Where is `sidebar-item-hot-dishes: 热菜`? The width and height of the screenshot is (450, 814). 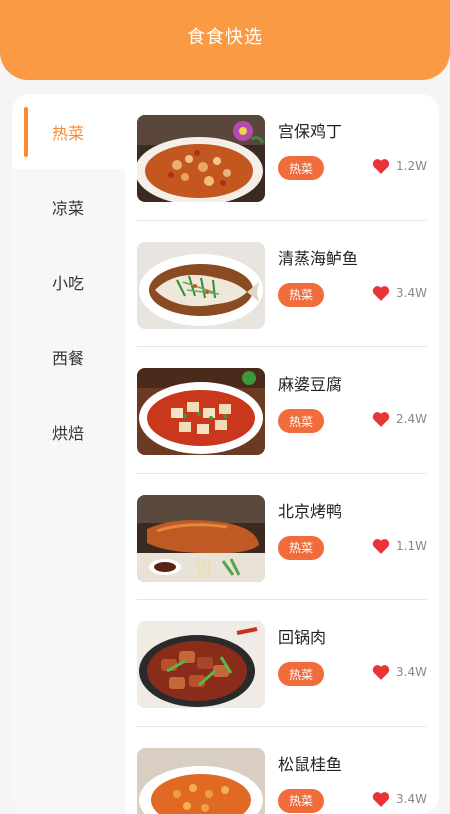
sidebar-item-hot-dishes: 热菜 is located at coordinates (68, 131).